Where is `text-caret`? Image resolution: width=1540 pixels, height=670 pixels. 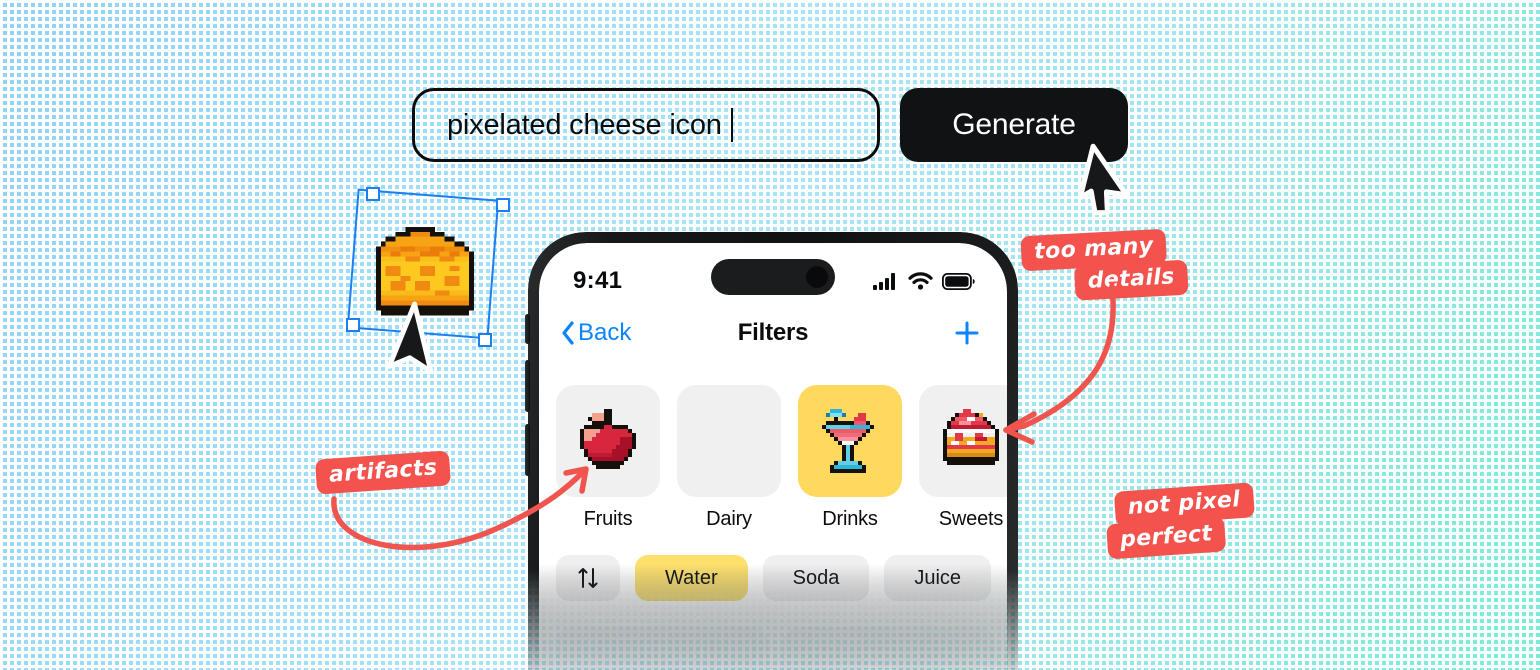
text-caret is located at coordinates (732, 125).